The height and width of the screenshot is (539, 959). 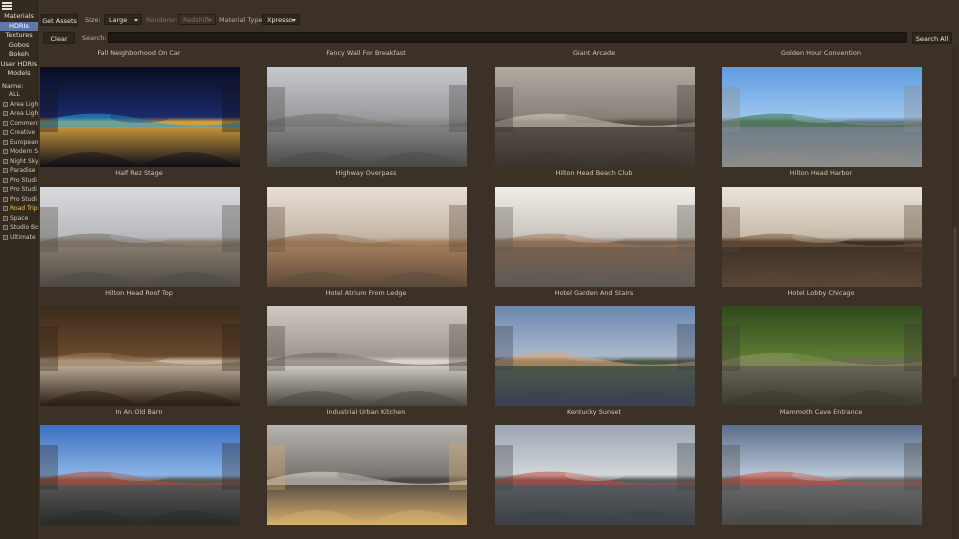 What do you see at coordinates (19, 65) in the screenshot?
I see `tab-user-hdris: User HDRIs` at bounding box center [19, 65].